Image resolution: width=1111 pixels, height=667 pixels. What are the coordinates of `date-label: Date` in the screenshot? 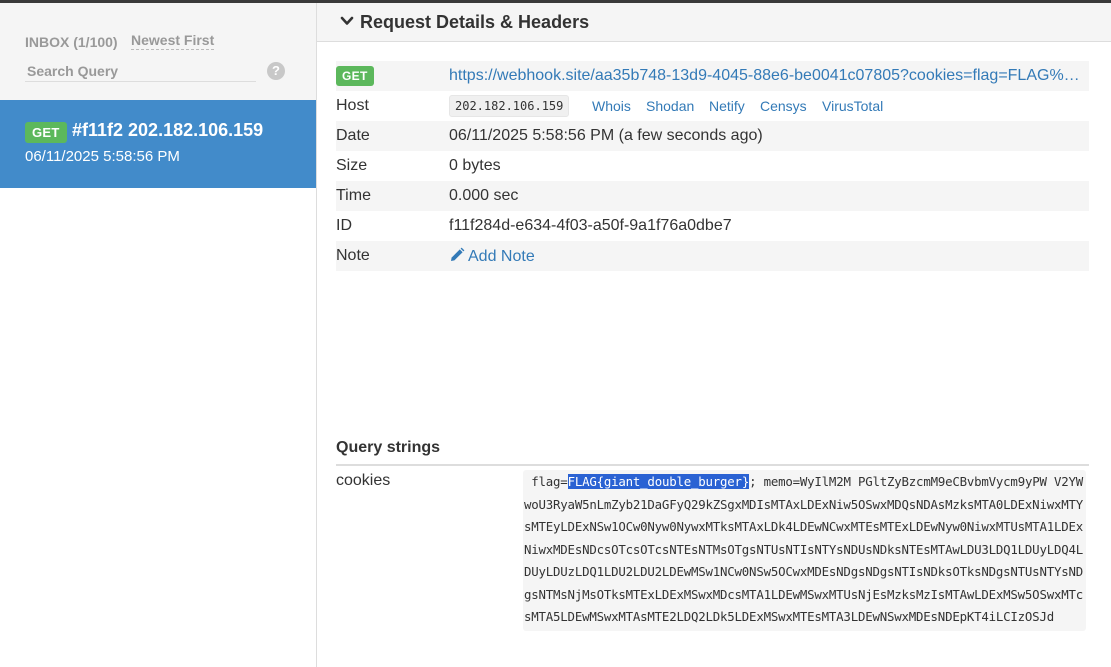 It's located at (353, 135).